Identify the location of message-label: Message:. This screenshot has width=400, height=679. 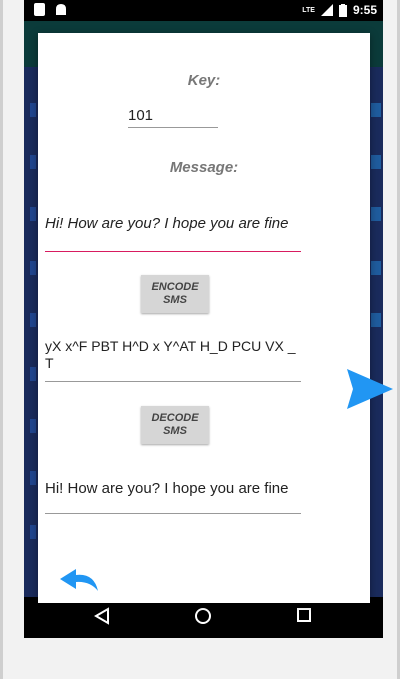
(204, 167).